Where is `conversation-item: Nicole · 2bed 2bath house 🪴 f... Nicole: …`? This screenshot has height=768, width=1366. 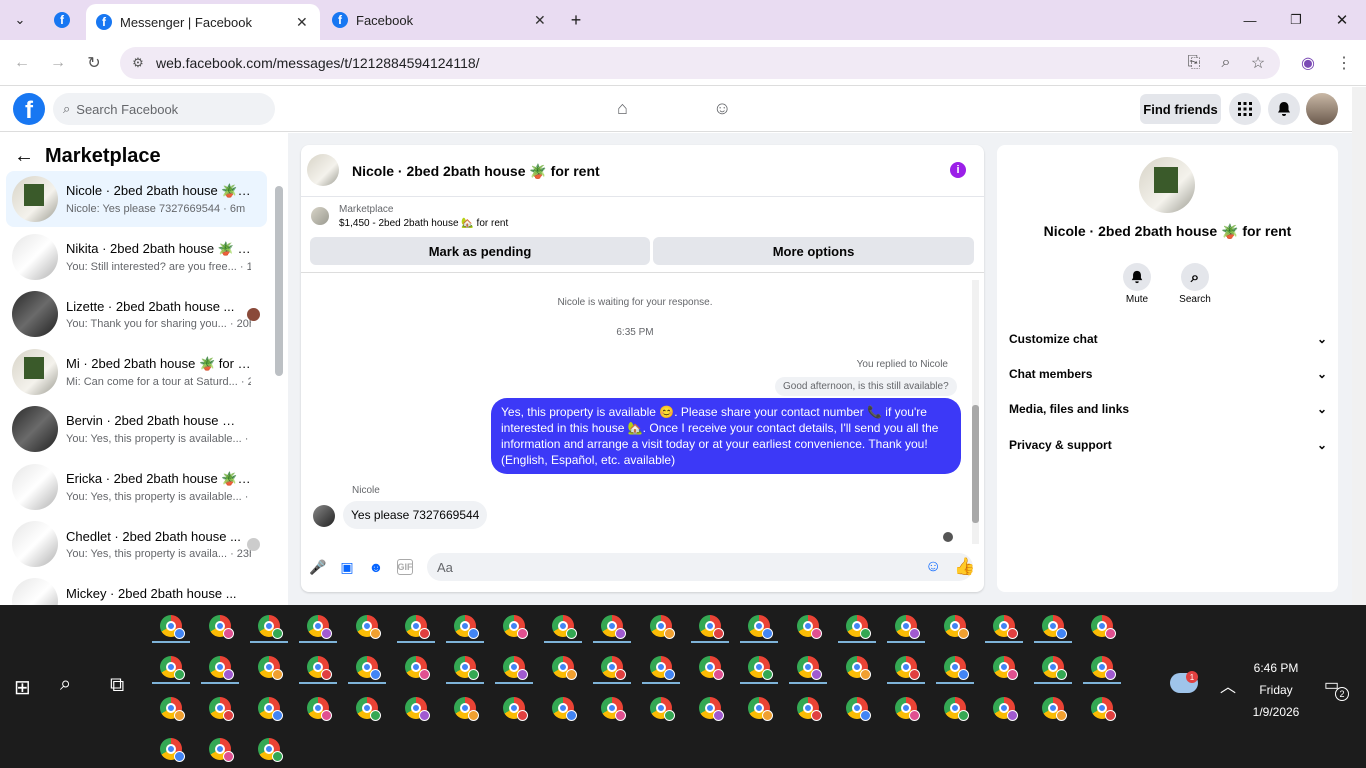
conversation-item: Nicole · 2bed 2bath house 🪴 f... Nicole: … is located at coordinates (136, 199).